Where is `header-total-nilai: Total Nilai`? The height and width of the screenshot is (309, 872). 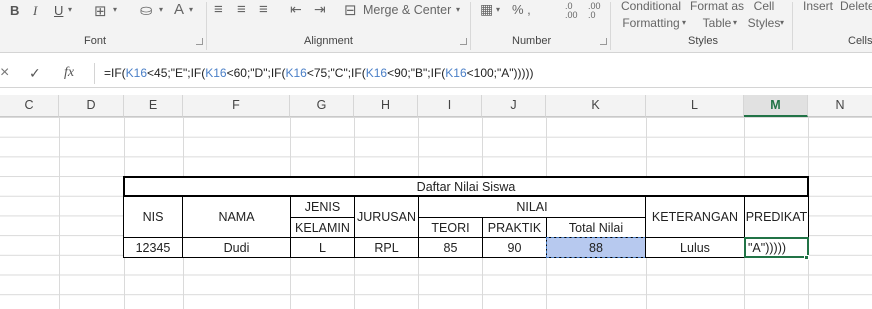
header-total-nilai: Total Nilai is located at coordinates (596, 227).